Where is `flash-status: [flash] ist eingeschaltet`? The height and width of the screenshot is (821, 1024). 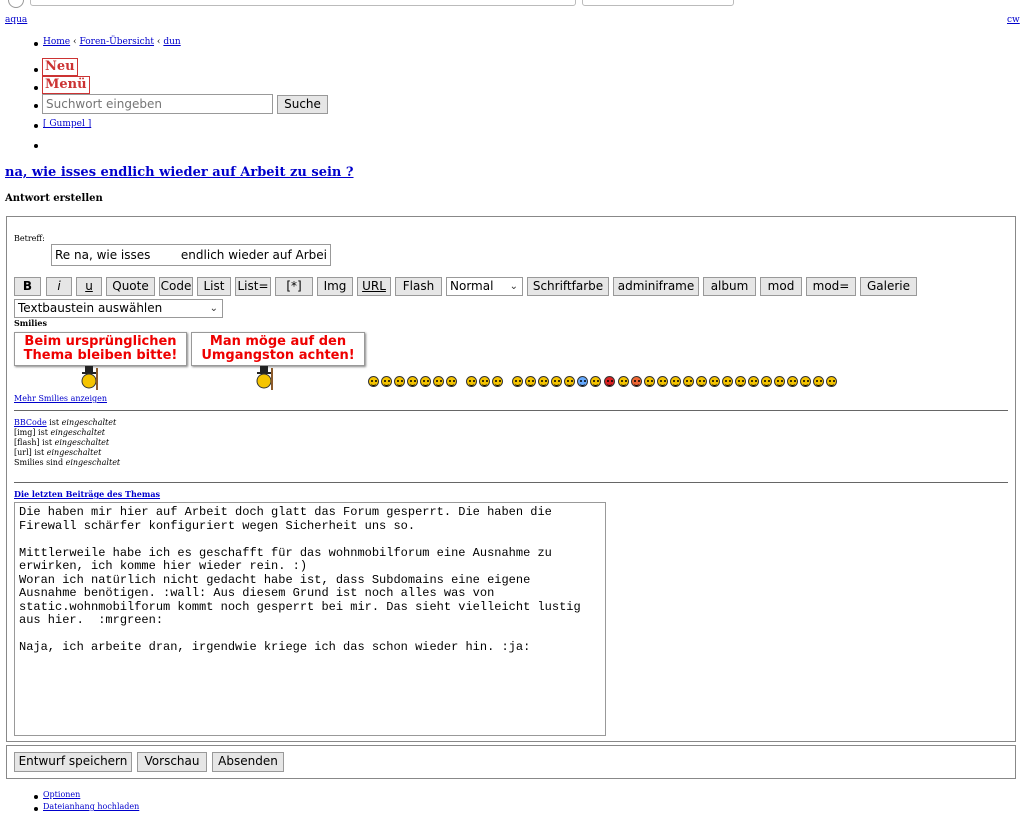
flash-status: [flash] ist eingeschaltet is located at coordinates (61, 442).